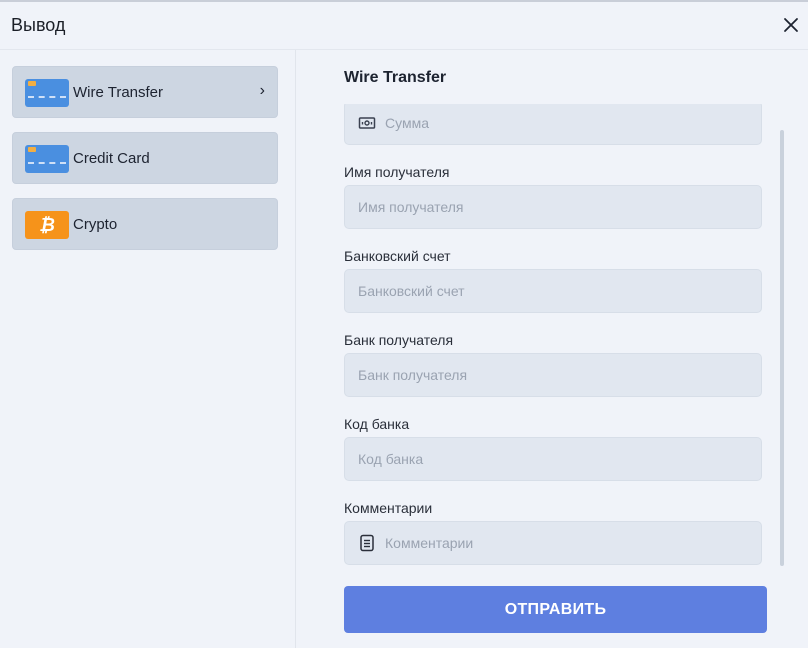 The height and width of the screenshot is (648, 808). I want to click on method-label: Credit Card, so click(111, 158).